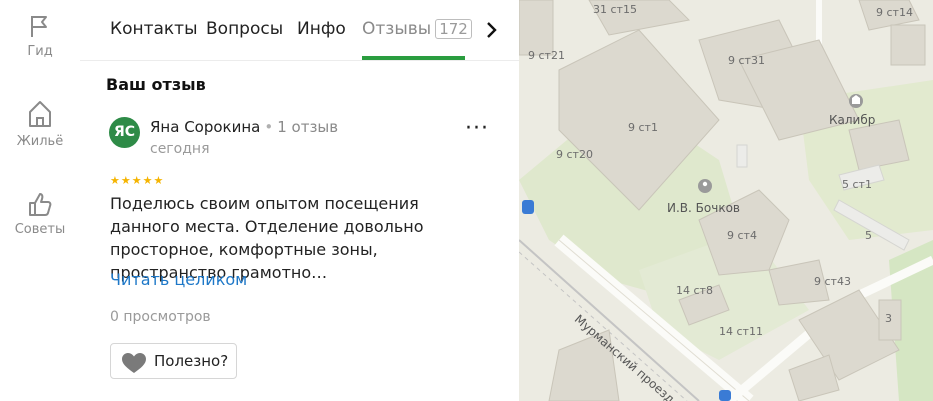 This screenshot has height=401, width=933. Describe the element at coordinates (39, 26) in the screenshot. I see `flag-icon` at that location.